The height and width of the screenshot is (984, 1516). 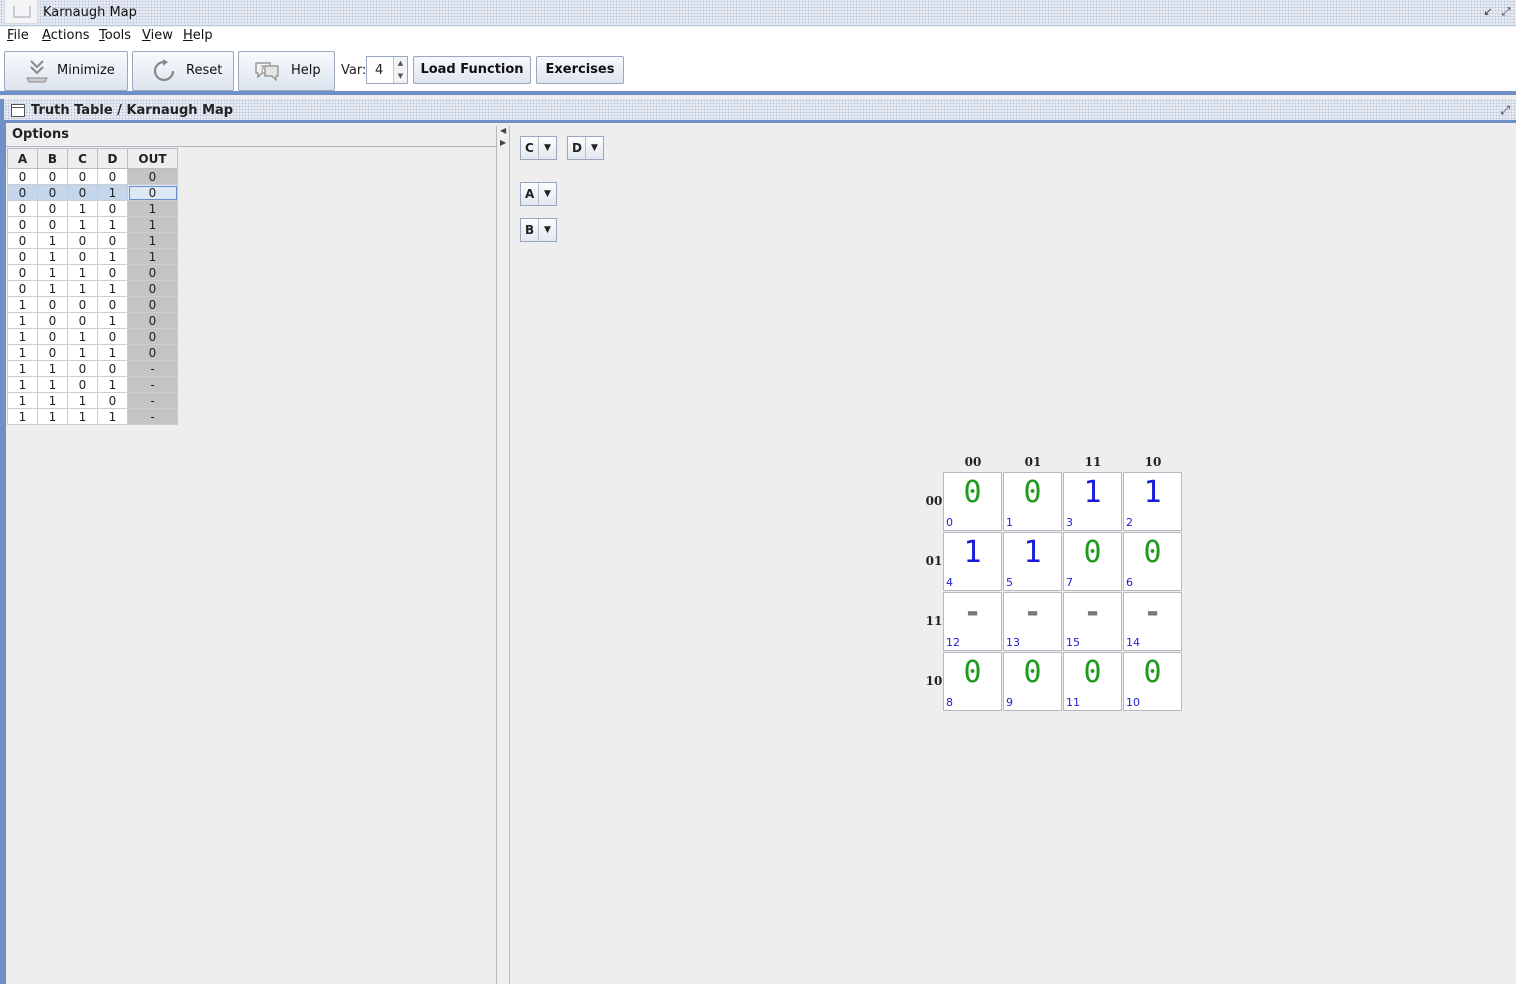 What do you see at coordinates (1032, 681) in the screenshot?
I see `kmap-cell: 09` at bounding box center [1032, 681].